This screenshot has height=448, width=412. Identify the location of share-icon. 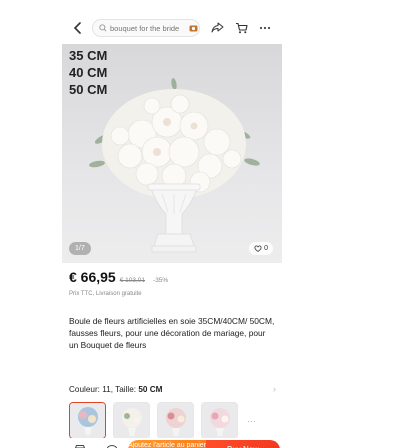
(217, 27).